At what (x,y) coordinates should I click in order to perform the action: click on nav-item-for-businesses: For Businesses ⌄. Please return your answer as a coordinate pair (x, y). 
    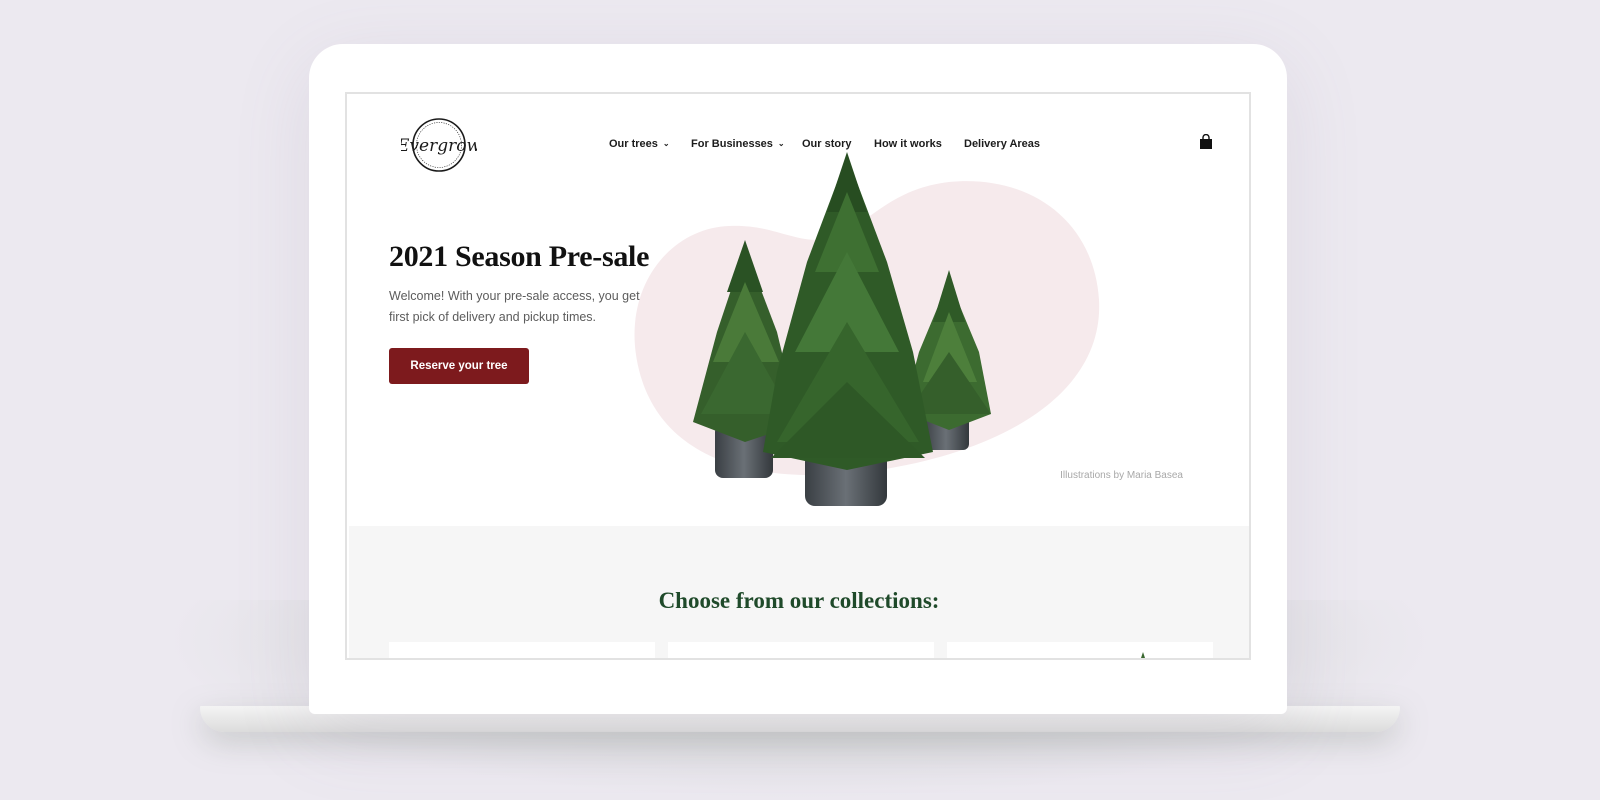
    Looking at the image, I should click on (738, 144).